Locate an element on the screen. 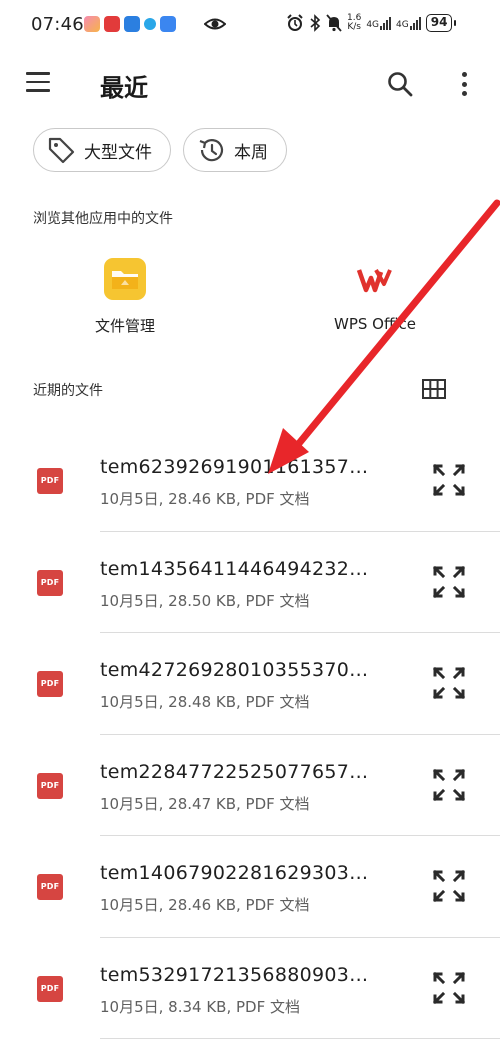 This screenshot has width=500, height=1041. status-right-icons: 1.6 K/s 4G 4G 94 is located at coordinates (371, 23).